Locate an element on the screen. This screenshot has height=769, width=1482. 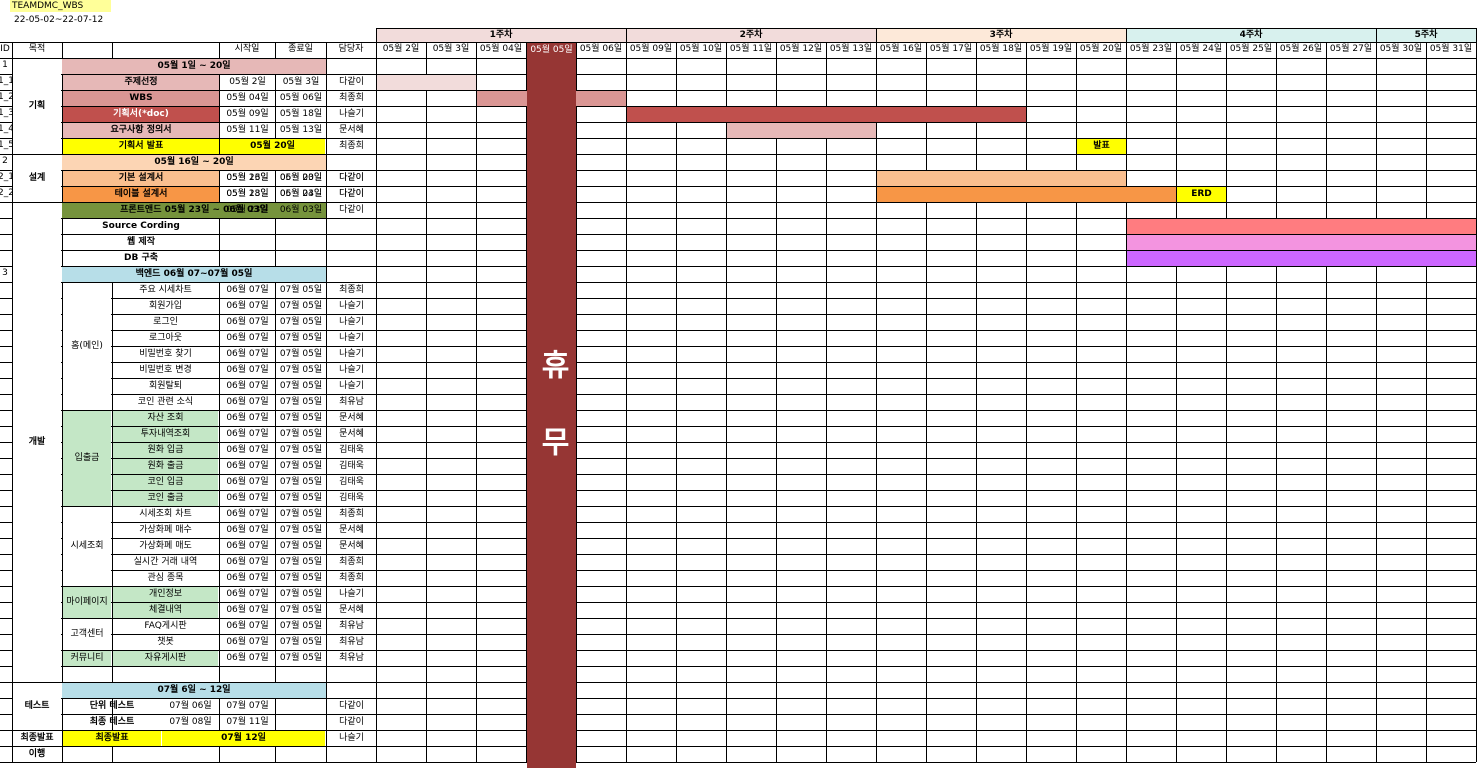
task-name: 주제선정 is located at coordinates (141, 82).